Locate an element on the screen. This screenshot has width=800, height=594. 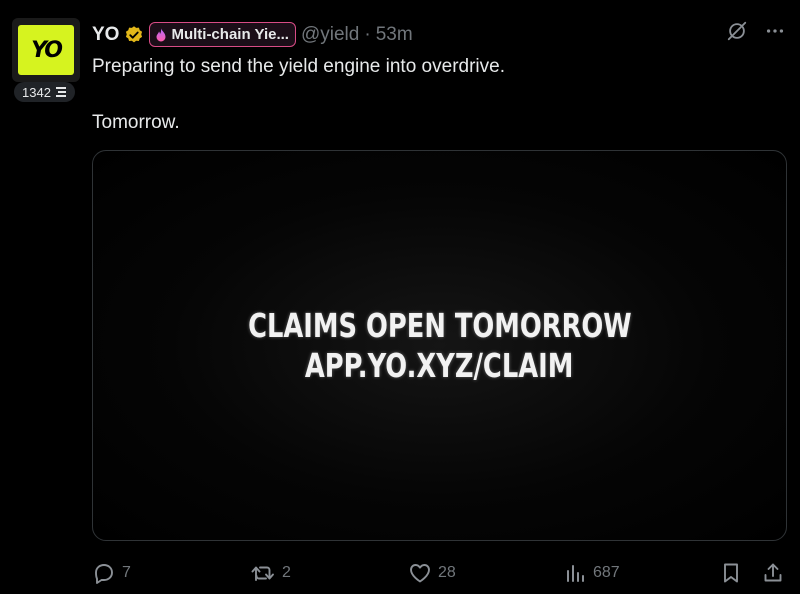
repost-button: 2 is located at coordinates (270, 573).